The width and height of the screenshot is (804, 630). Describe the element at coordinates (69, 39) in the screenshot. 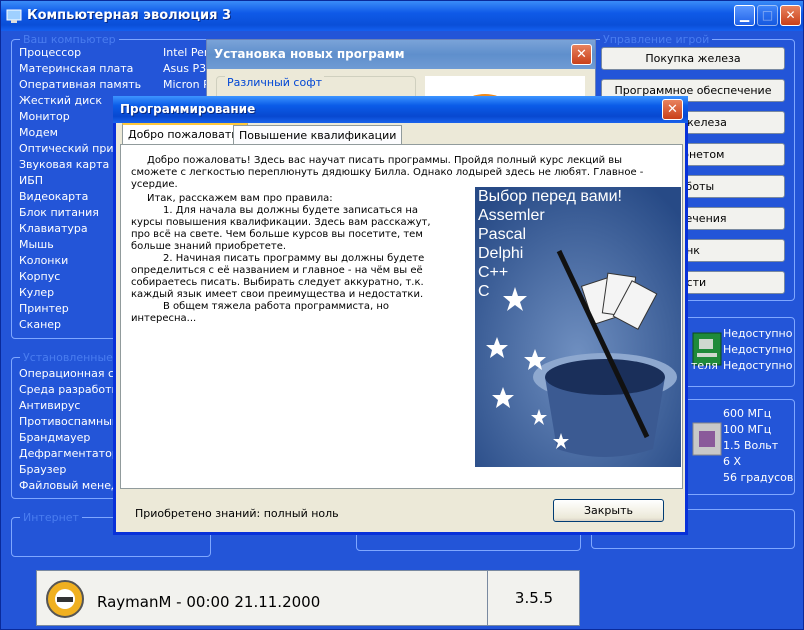

I see `computer-group-legend: Ваш компьютер` at that location.